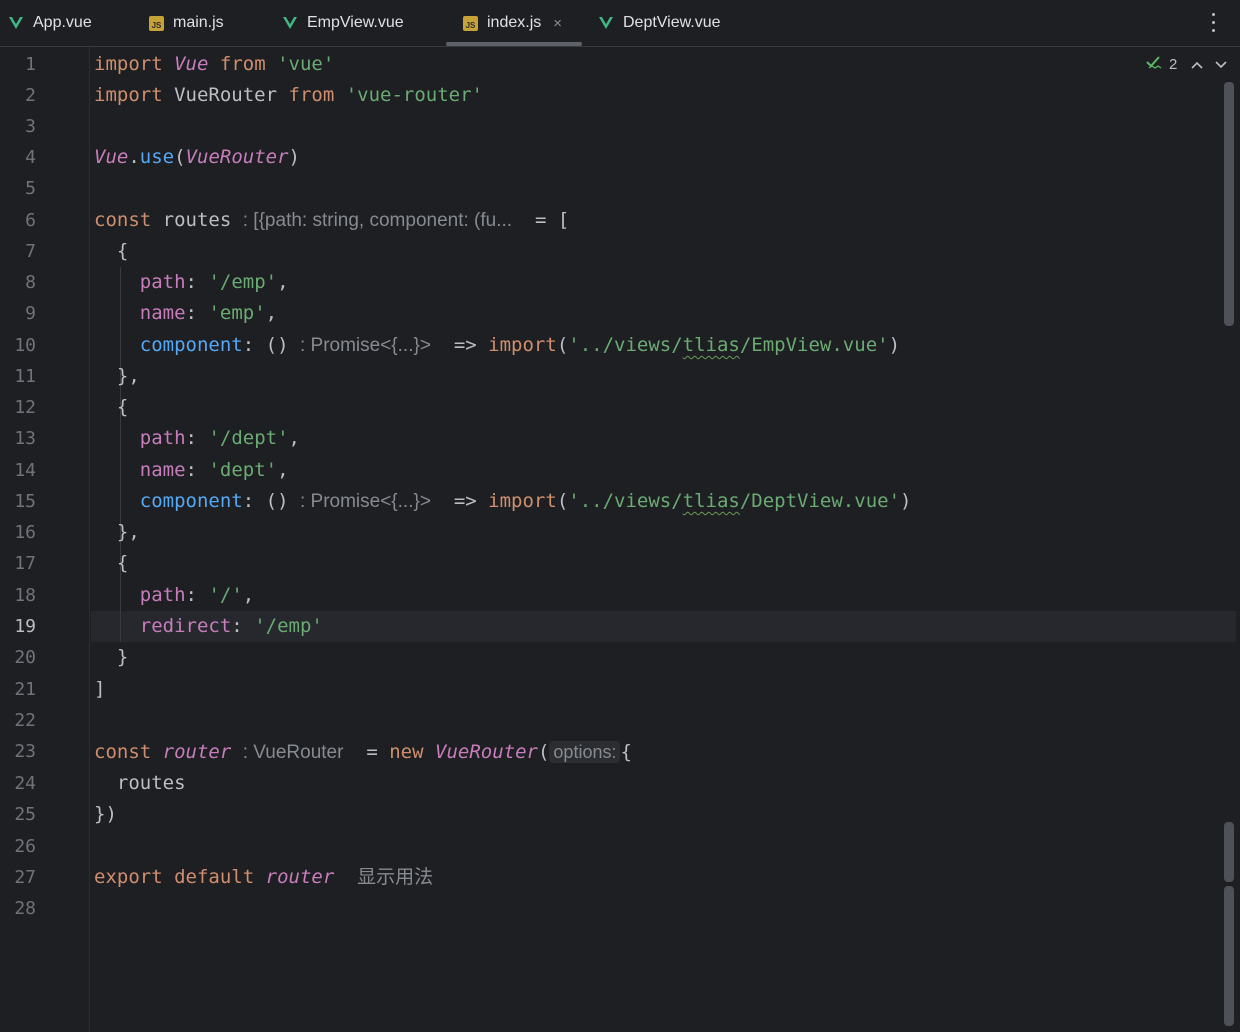  Describe the element at coordinates (25, 376) in the screenshot. I see `line-number: 11` at that location.